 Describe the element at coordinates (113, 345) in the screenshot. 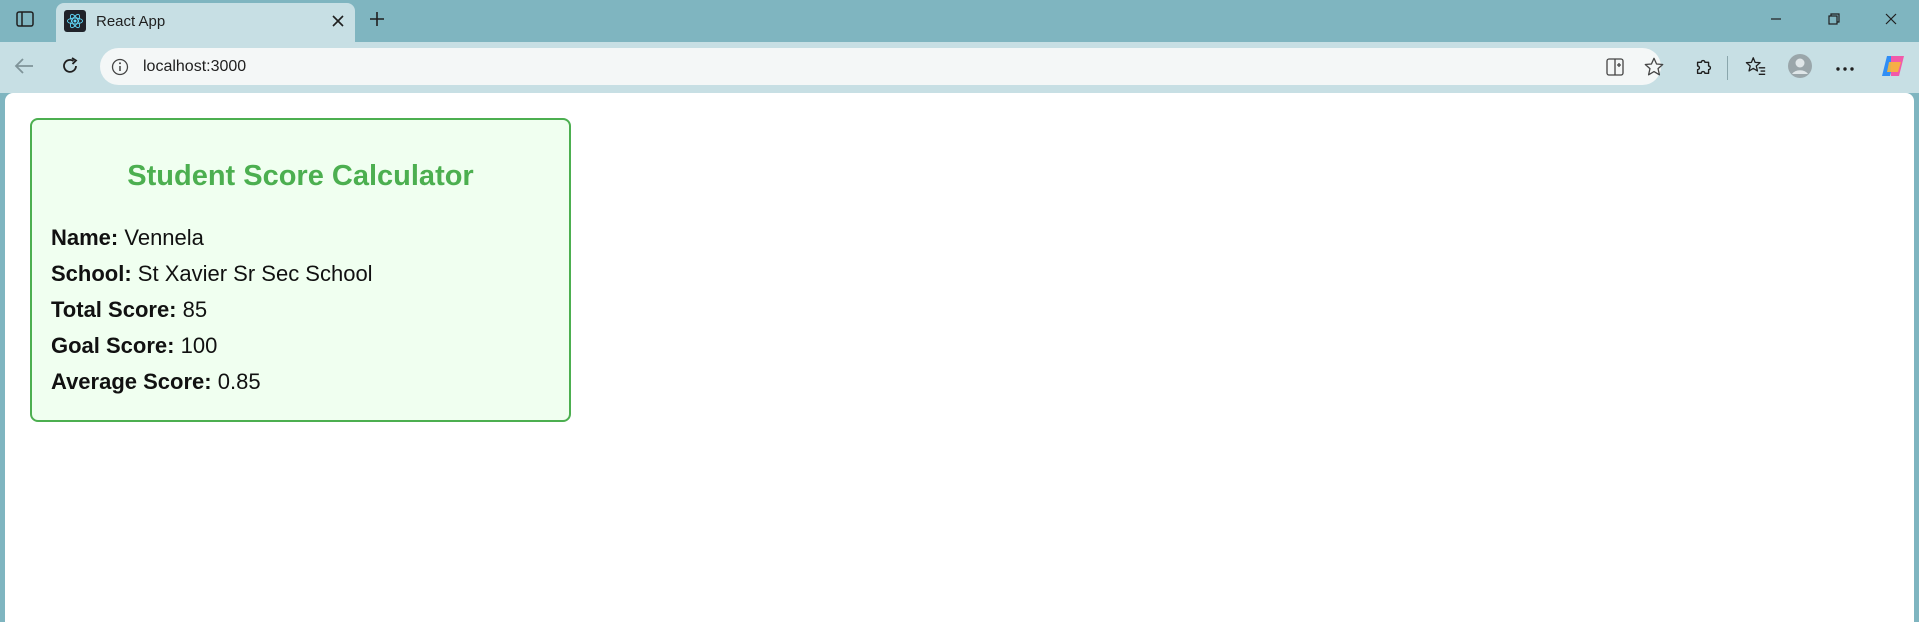

I see `goal-score-label: Goal Score:` at that location.